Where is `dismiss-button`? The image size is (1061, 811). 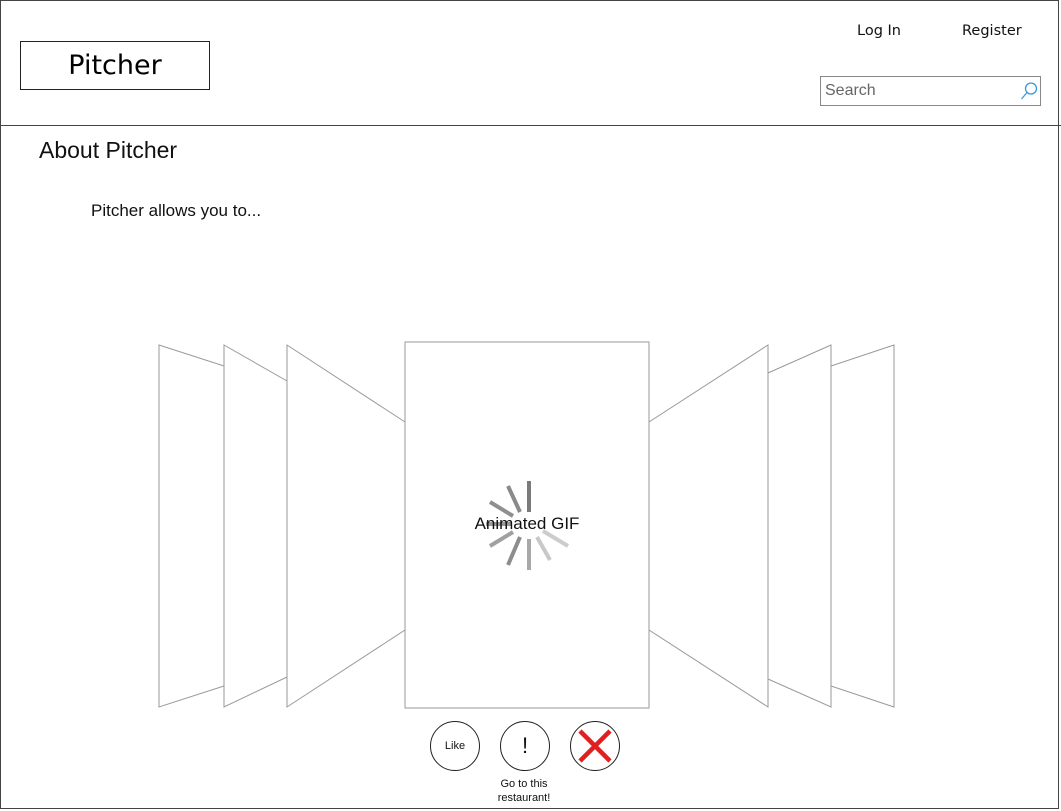 dismiss-button is located at coordinates (595, 746).